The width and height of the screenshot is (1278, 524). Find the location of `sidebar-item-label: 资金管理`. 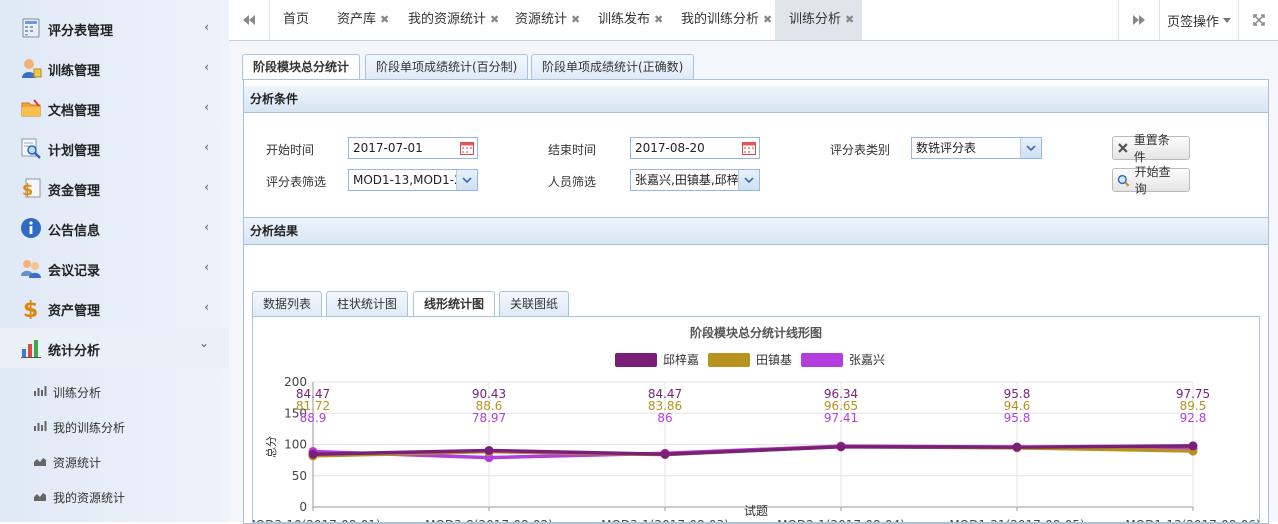

sidebar-item-label: 资金管理 is located at coordinates (74, 191).